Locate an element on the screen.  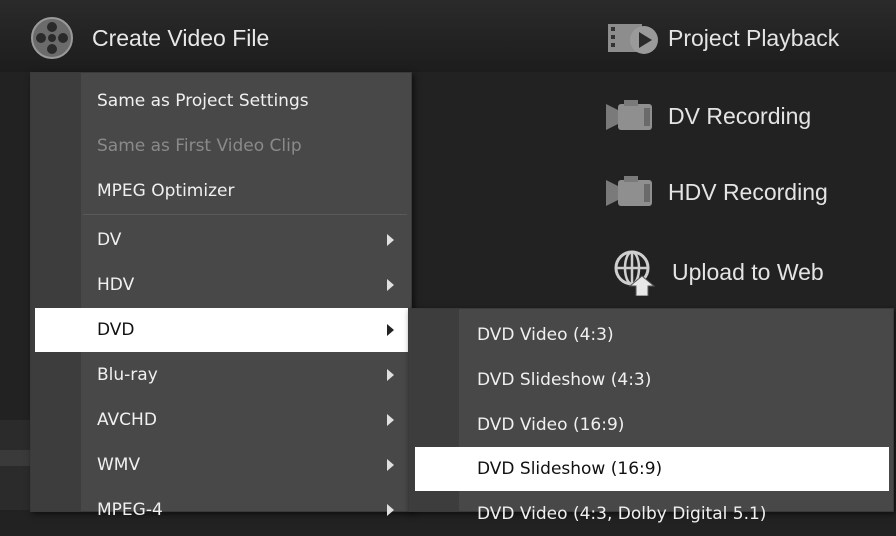
hdv-recording-button: HDV Recording is located at coordinates (716, 192).